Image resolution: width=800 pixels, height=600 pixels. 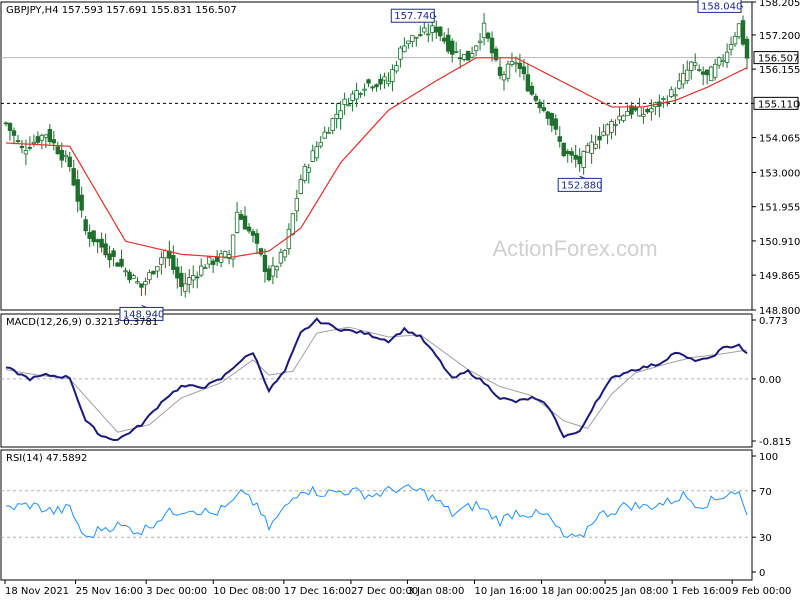 I want to click on rsi-tick-label: 0, so click(x=762, y=573).